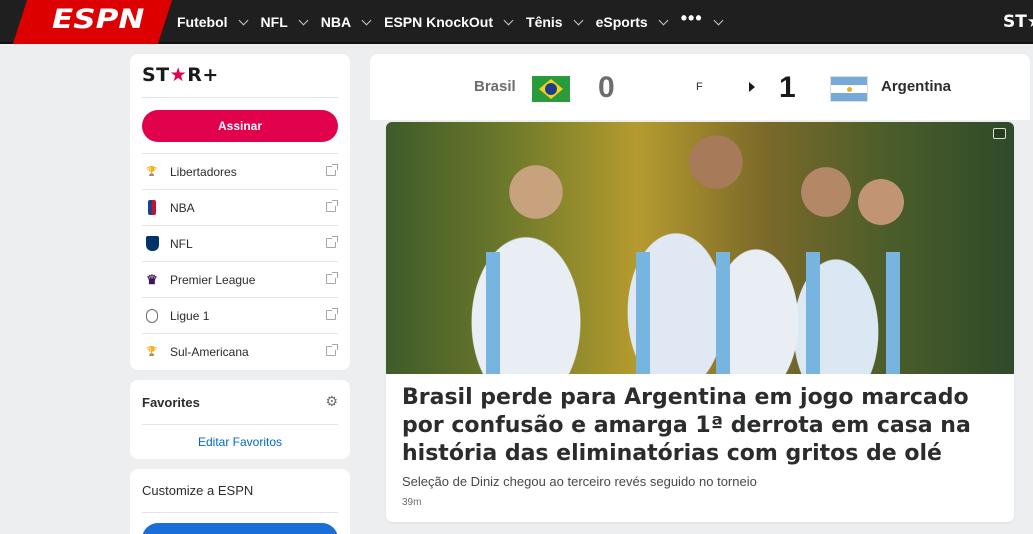 The image size is (1033, 534). What do you see at coordinates (98, 19) in the screenshot?
I see `espn-logo: ESPN` at bounding box center [98, 19].